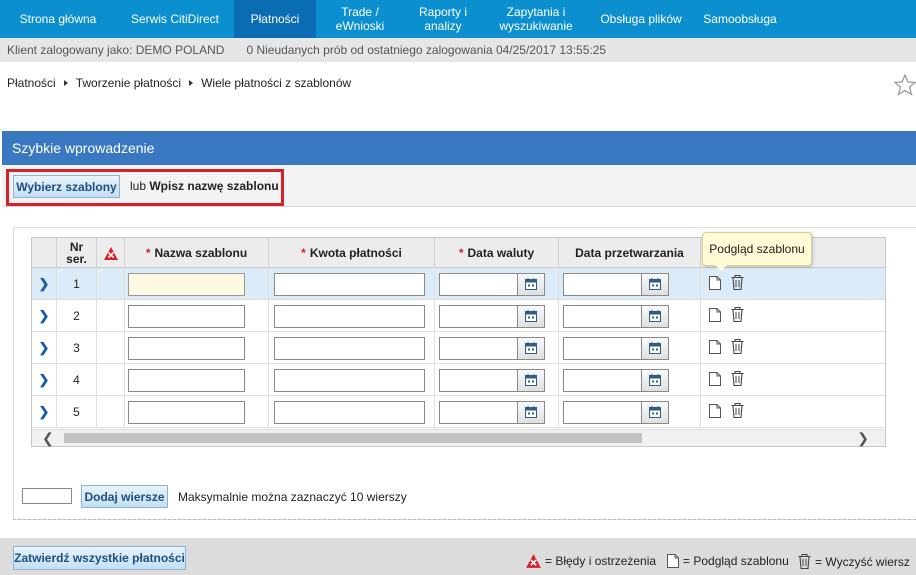 The width and height of the screenshot is (916, 575). What do you see at coordinates (353, 438) in the screenshot?
I see `scrollbar-thumb` at bounding box center [353, 438].